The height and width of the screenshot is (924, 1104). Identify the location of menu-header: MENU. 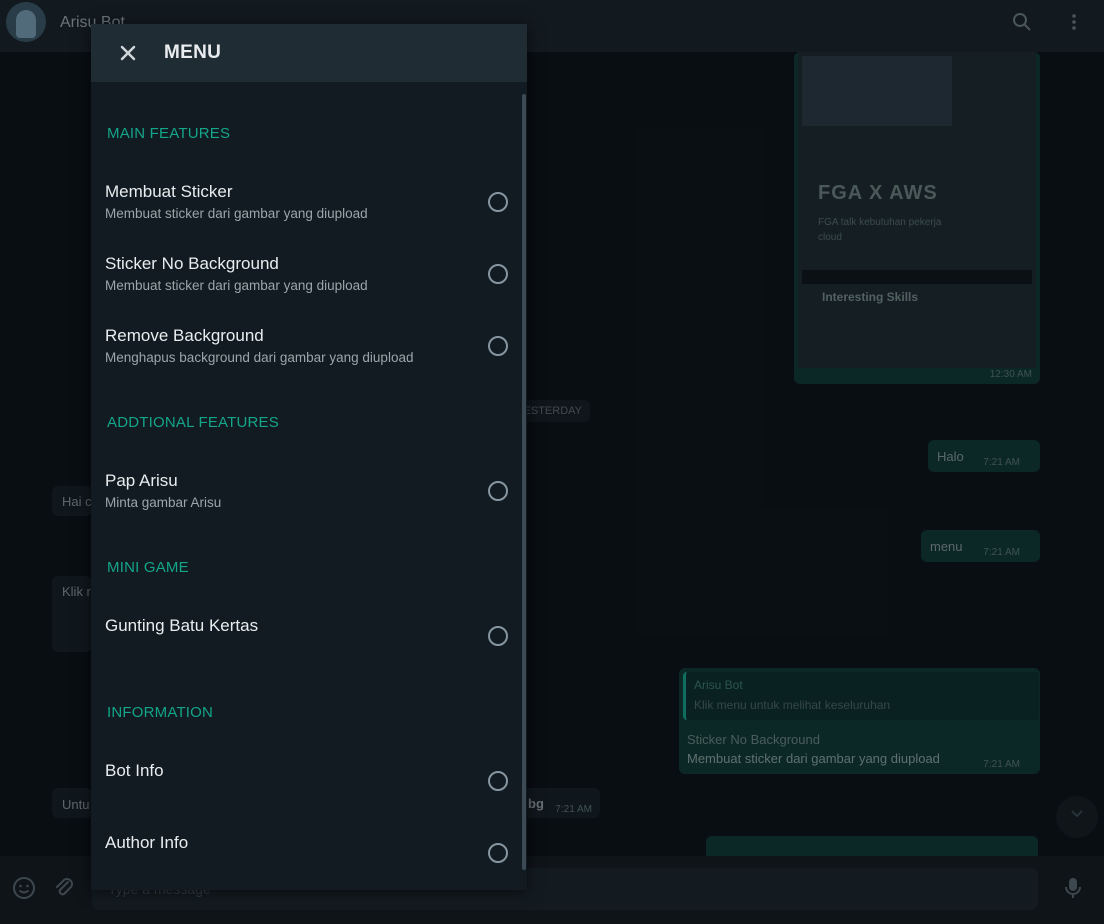
(309, 53).